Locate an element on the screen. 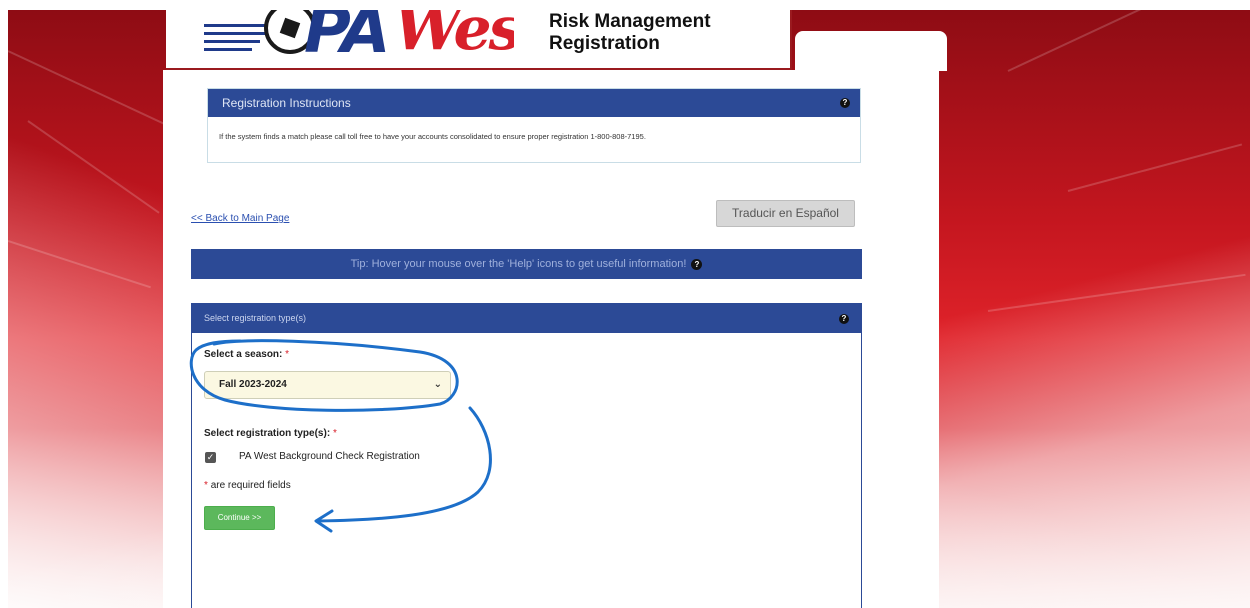 The image size is (1250, 608). panel-header: Select registration type(s) ? is located at coordinates (526, 318).